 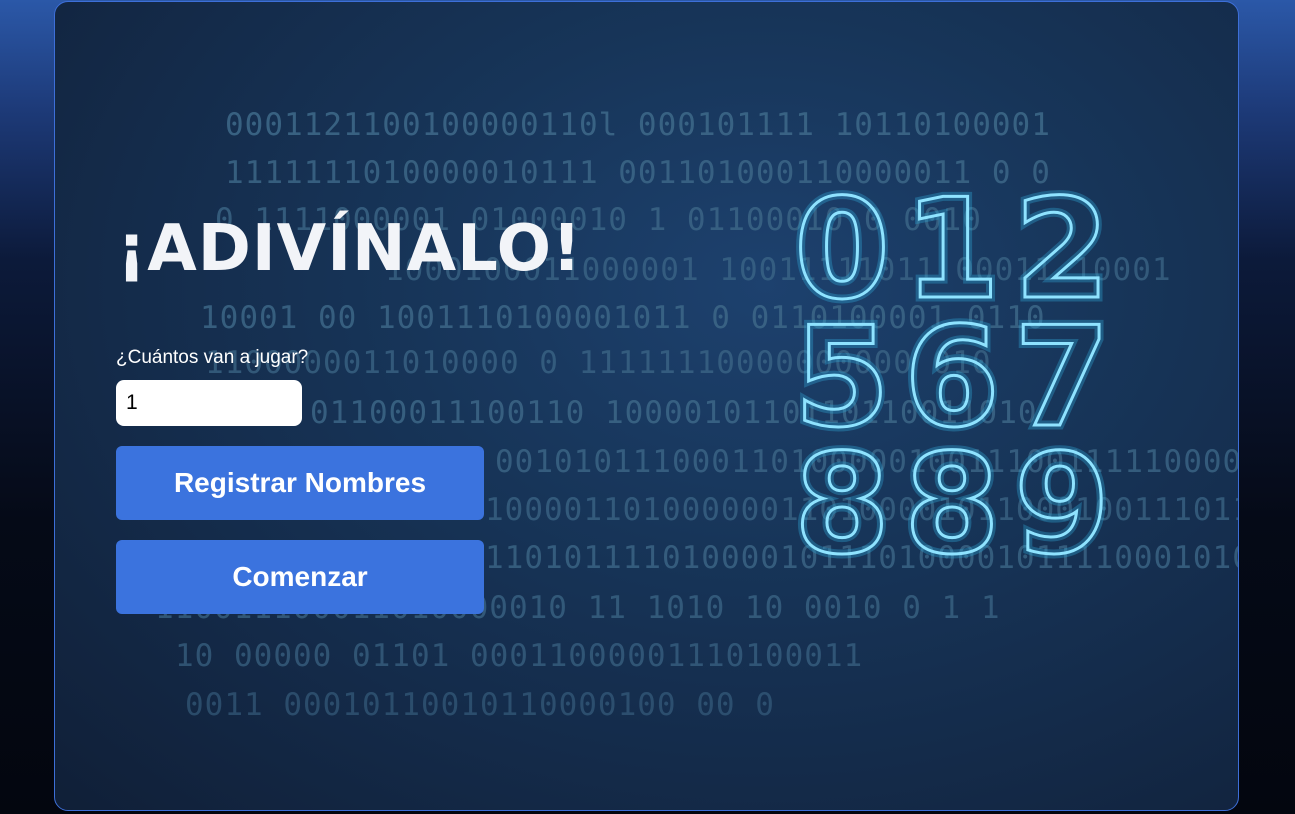 I want to click on digit-outline-layer: 0 1 2 5 6 7 8 8 9, so click(x=952, y=372).